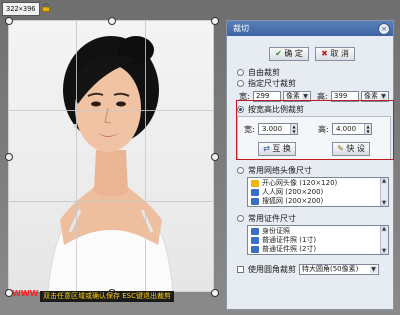  Describe the element at coordinates (371, 96) in the screenshot. I see `fixed-height-unit: 像素` at that location.